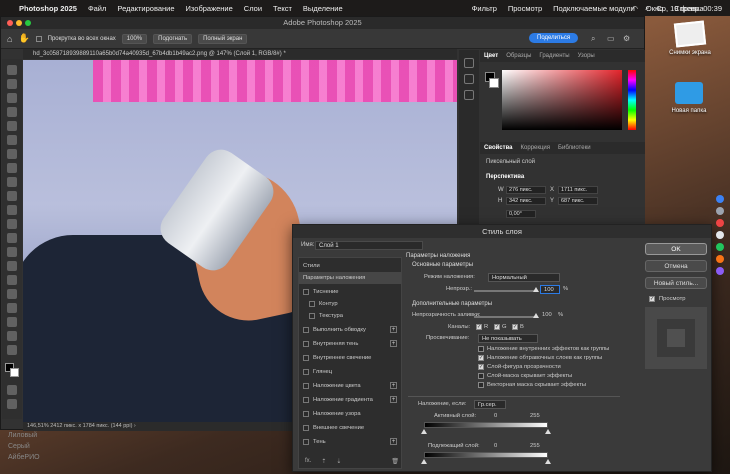  Describe the element at coordinates (12, 280) in the screenshot. I see `pen-tool-icon` at that location.